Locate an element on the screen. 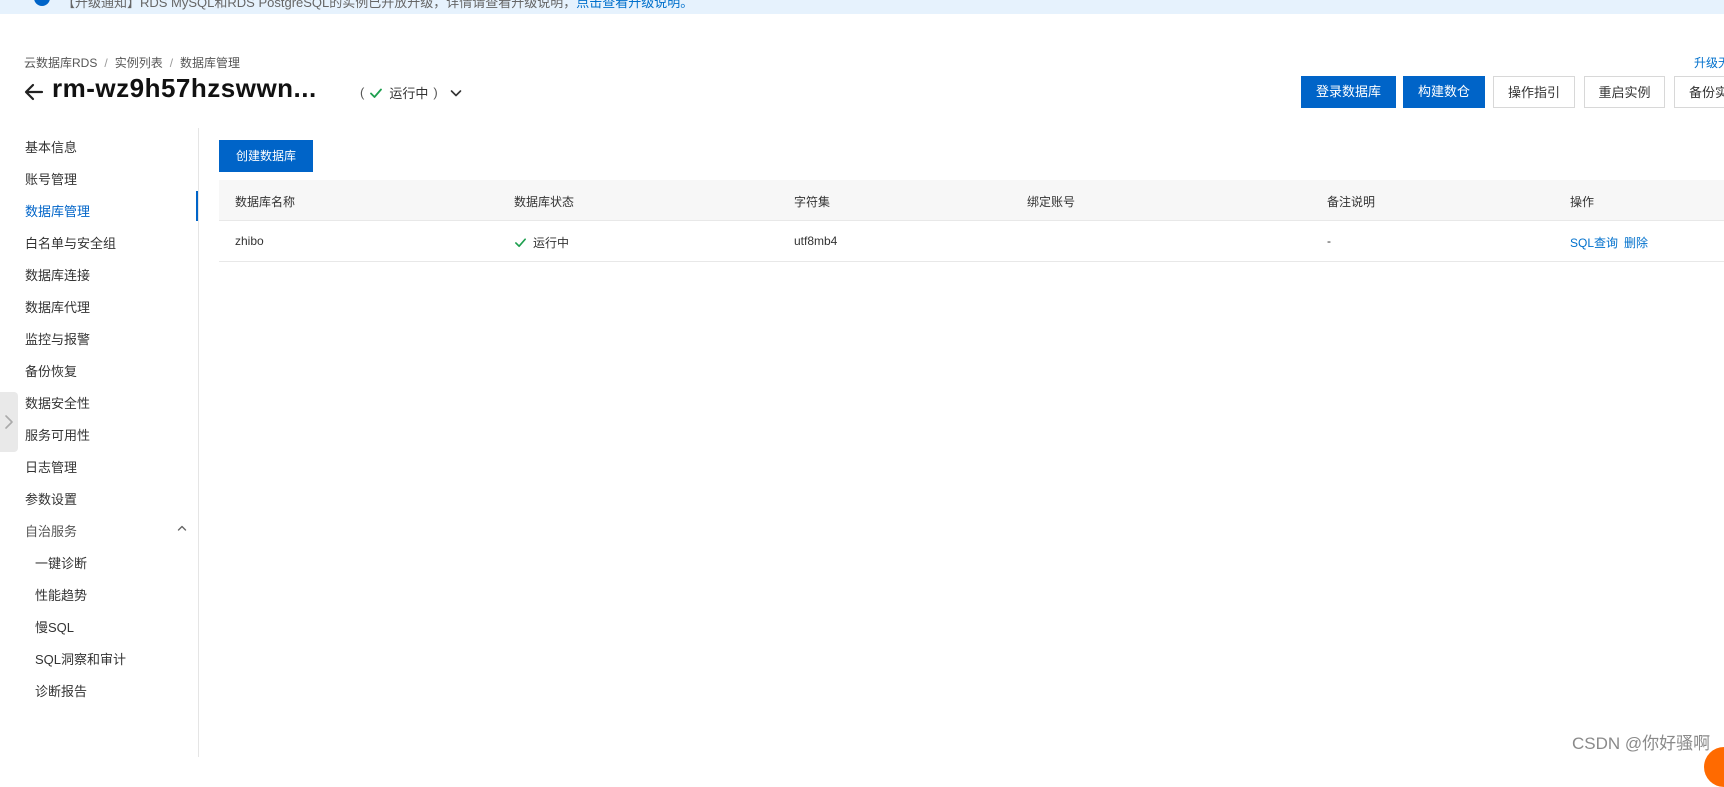 The image size is (1724, 787). restart-button: 重启实例 is located at coordinates (1624, 92).